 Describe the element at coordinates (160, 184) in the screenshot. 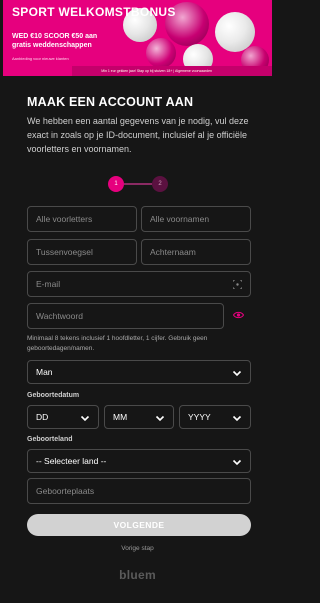

I see `step-2: 2` at that location.